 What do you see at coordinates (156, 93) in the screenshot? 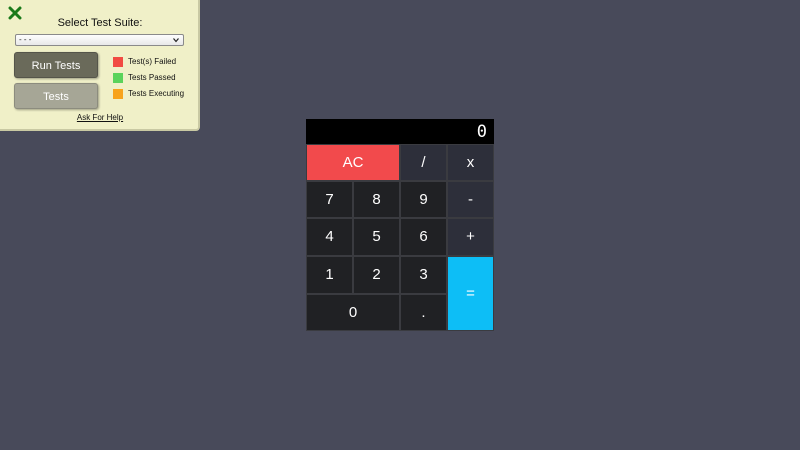
I see `legend-label-executing: Tests Executing` at bounding box center [156, 93].